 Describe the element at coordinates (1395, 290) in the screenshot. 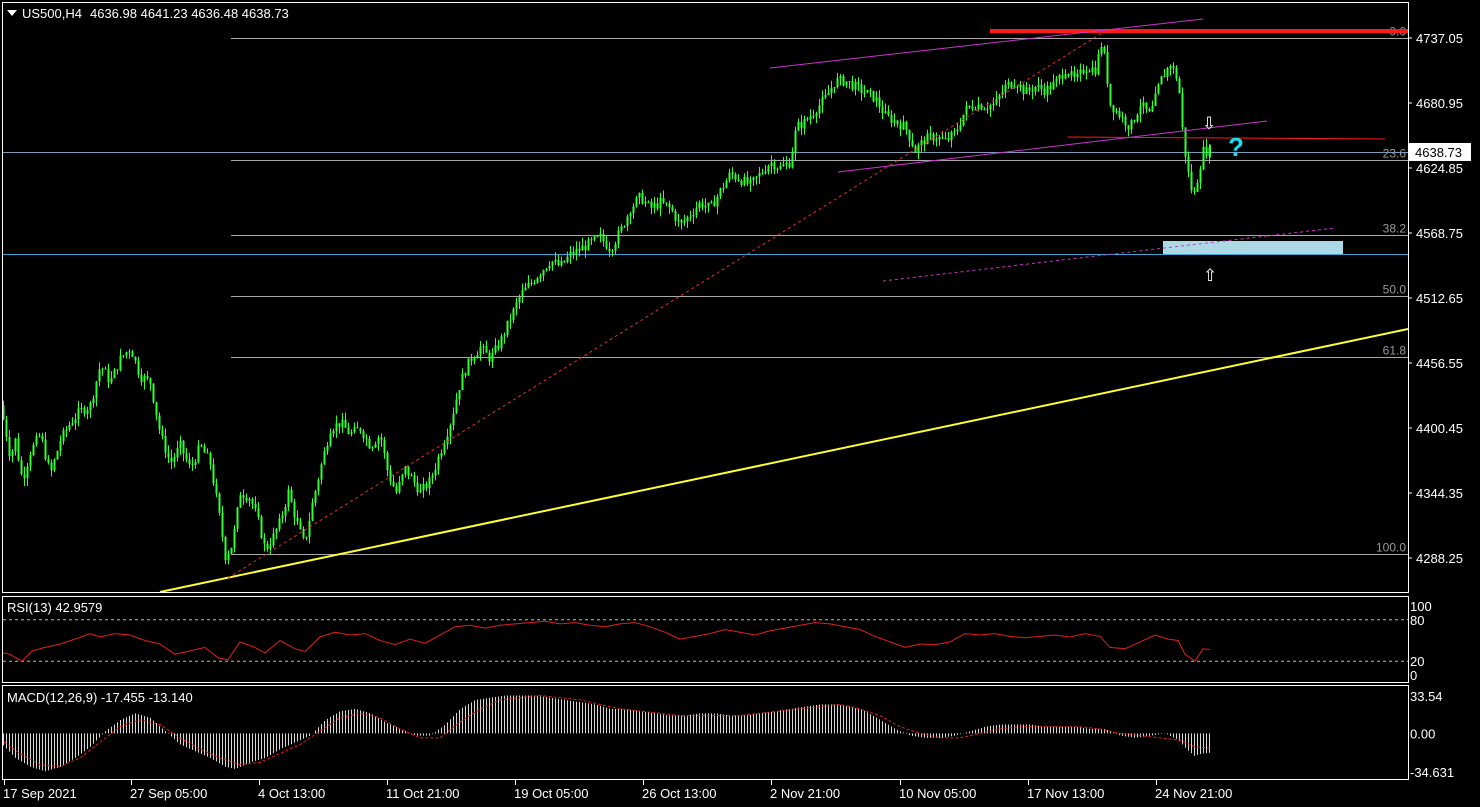

I see `fib-level-label: 50.0` at that location.